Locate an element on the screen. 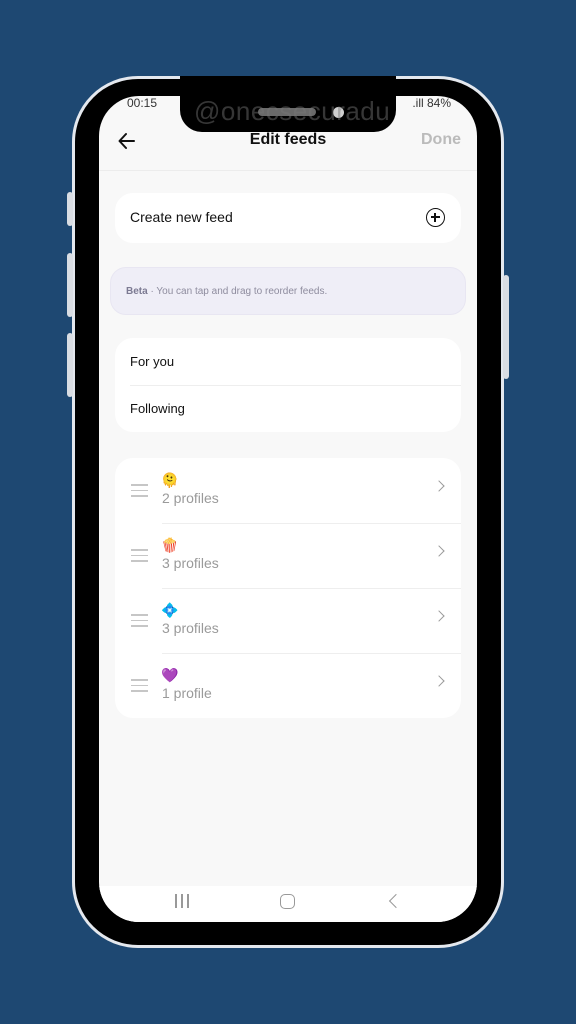  feed-emoji-icon: 💠 is located at coordinates (170, 610).